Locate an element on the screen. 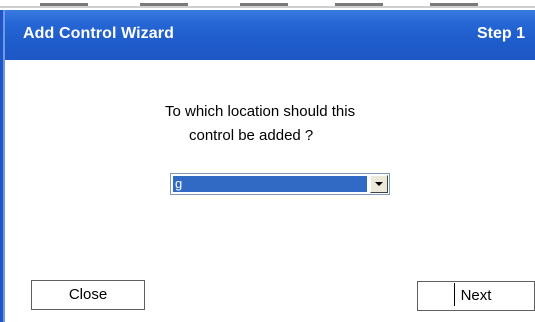 Image resolution: width=535 pixels, height=322 pixels. close-button: Close is located at coordinates (88, 295).